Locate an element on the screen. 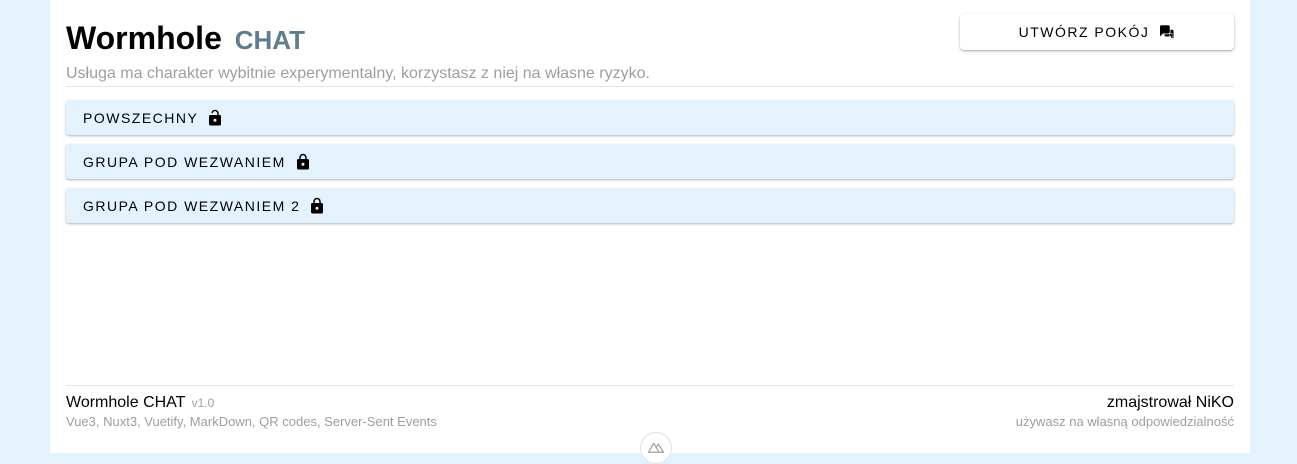  footer-divider is located at coordinates (650, 385).